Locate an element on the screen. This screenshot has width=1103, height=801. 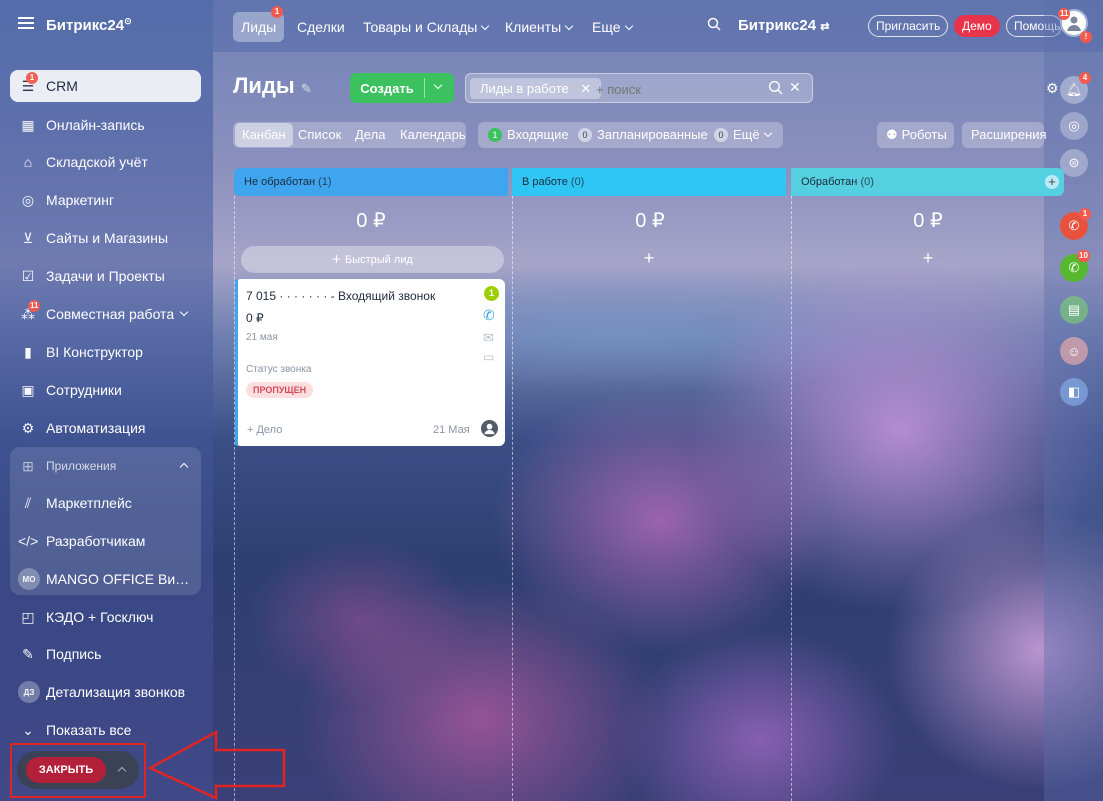
sidebar-item-marketing: ◎ Маркетинг is located at coordinates (105, 200).